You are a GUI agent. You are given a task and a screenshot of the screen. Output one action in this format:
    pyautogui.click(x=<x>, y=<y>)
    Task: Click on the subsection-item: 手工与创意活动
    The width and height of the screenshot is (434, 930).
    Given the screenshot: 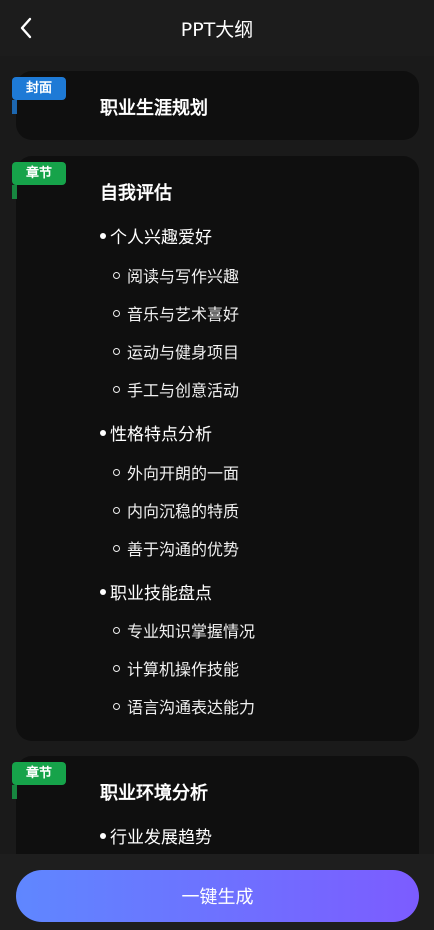 What is the action you would take?
    pyautogui.click(x=176, y=389)
    